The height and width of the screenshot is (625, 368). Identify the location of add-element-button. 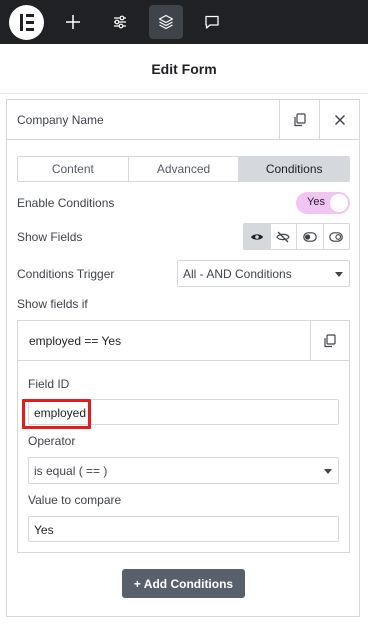
(73, 22).